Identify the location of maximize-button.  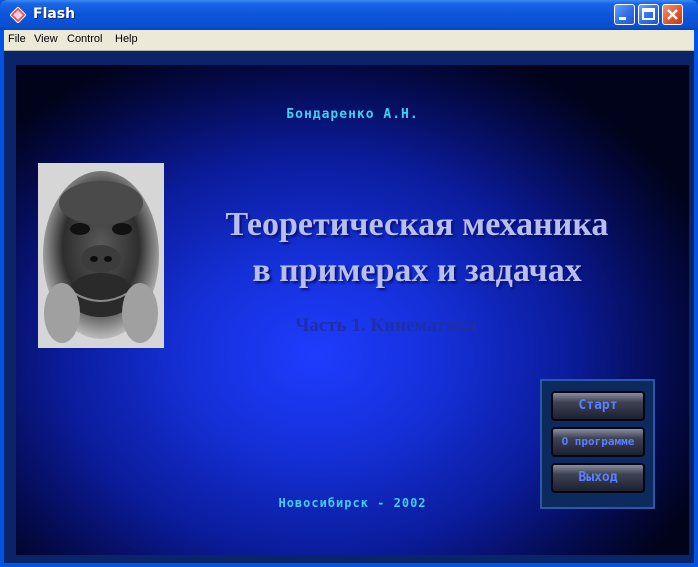
(648, 14).